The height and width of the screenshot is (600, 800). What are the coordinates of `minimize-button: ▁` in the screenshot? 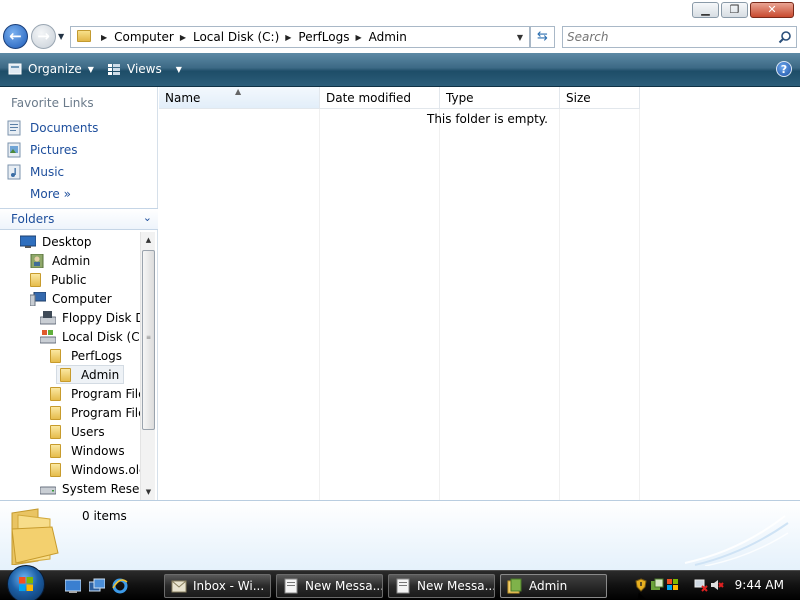 It's located at (705, 10).